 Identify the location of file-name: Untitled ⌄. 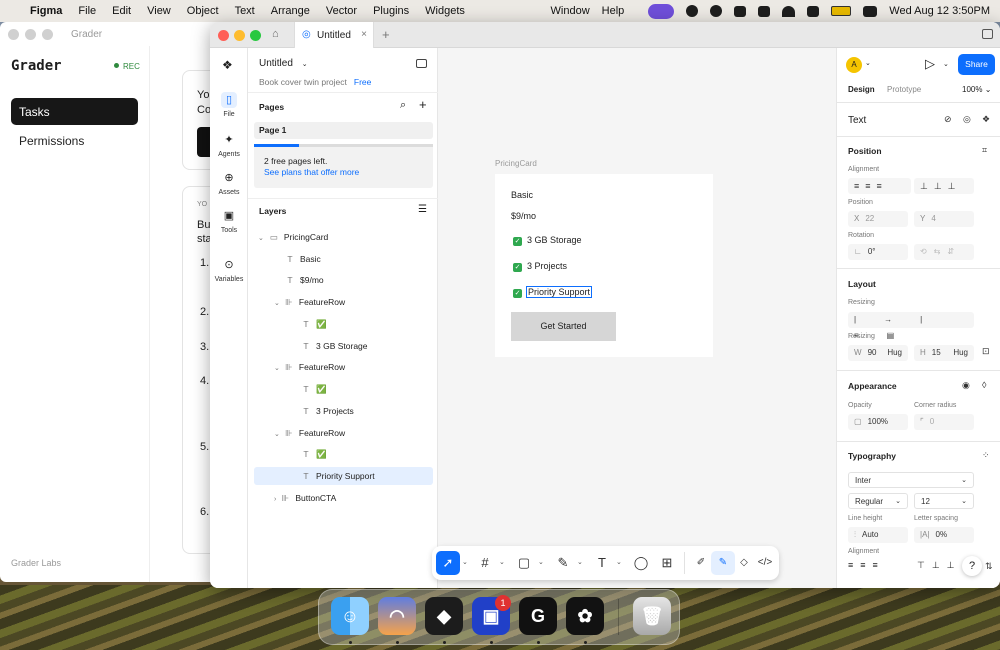
(283, 63).